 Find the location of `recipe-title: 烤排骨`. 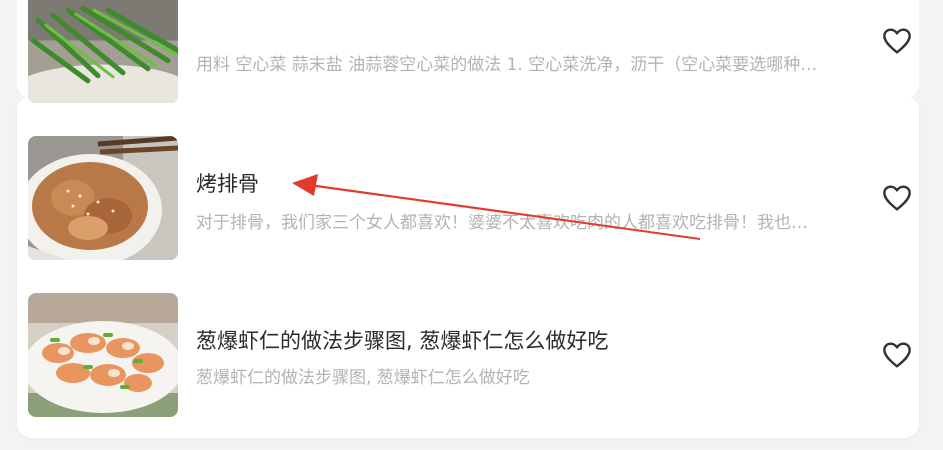

recipe-title: 烤排骨 is located at coordinates (227, 184).